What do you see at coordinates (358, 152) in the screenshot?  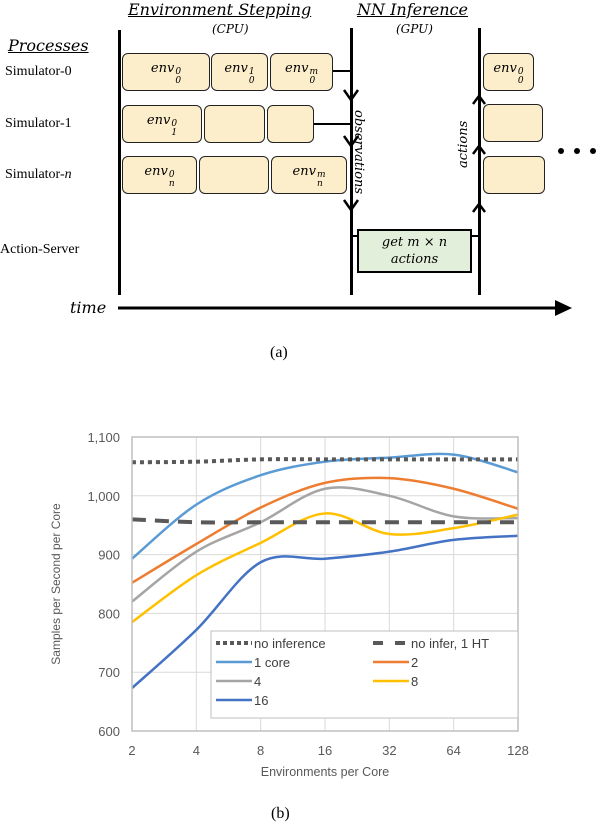 I see `observations-label: observations` at bounding box center [358, 152].